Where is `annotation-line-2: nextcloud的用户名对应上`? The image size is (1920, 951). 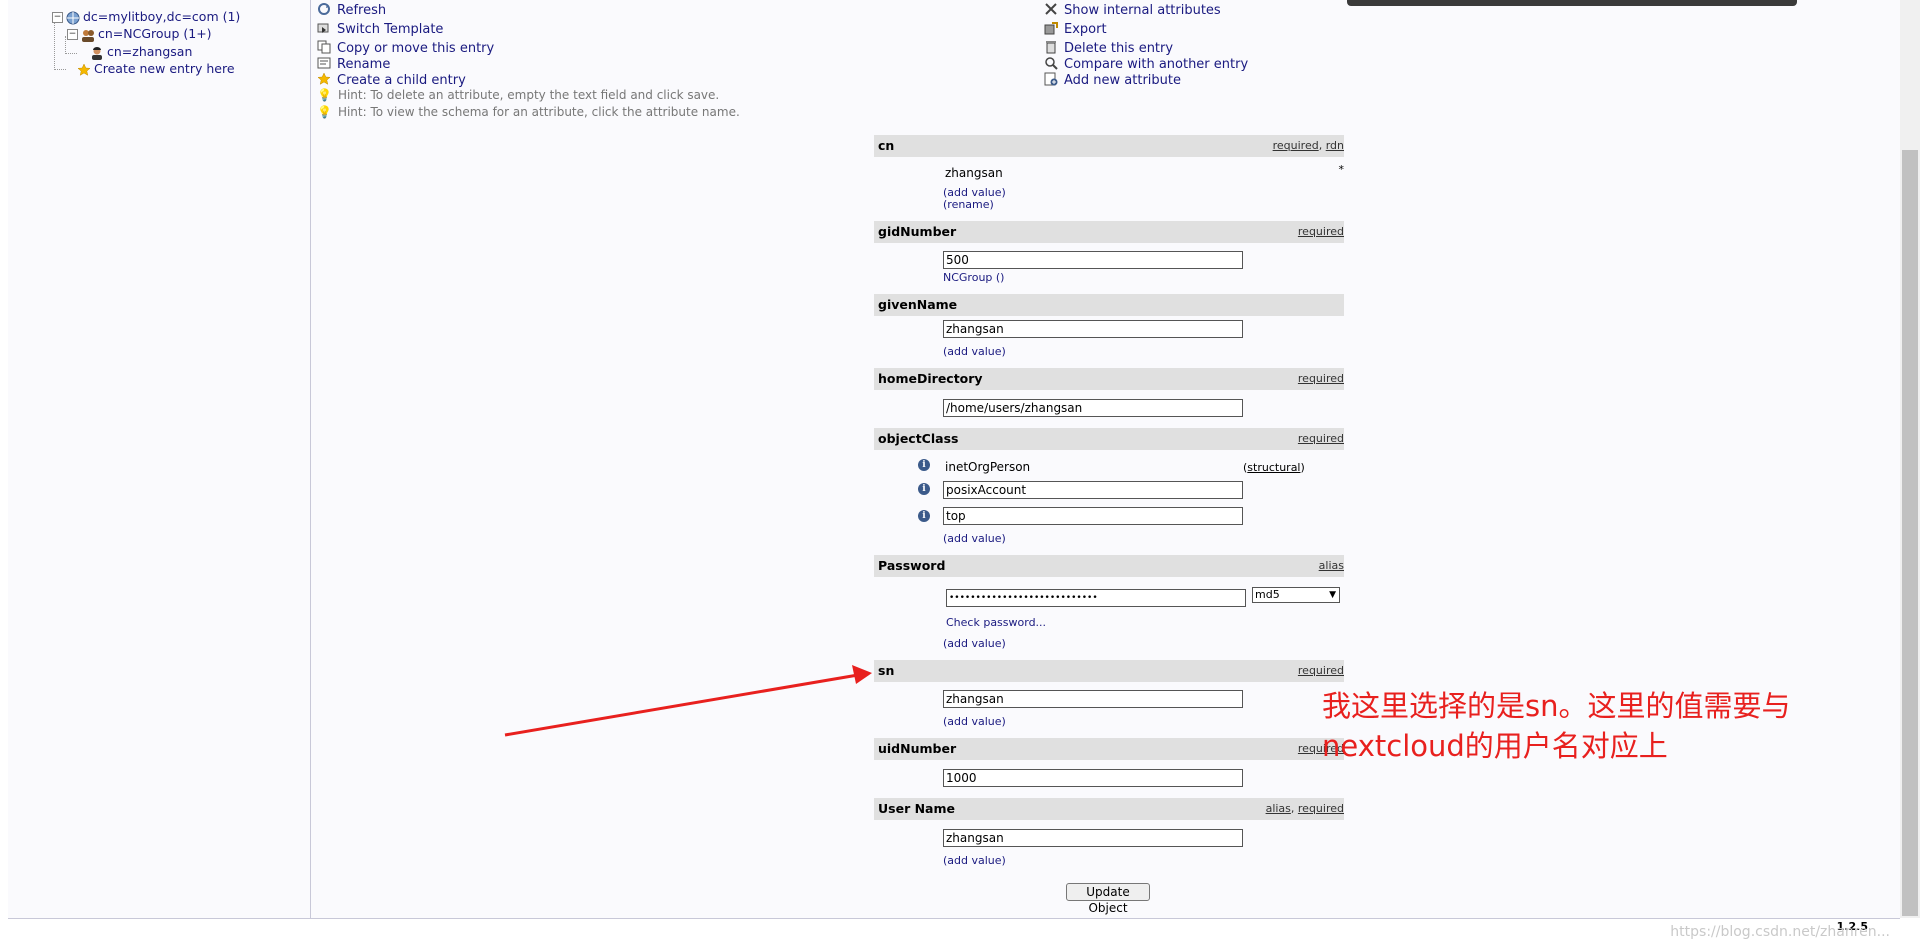
annotation-line-2: nextcloud的用户名对应上 is located at coordinates (1495, 746).